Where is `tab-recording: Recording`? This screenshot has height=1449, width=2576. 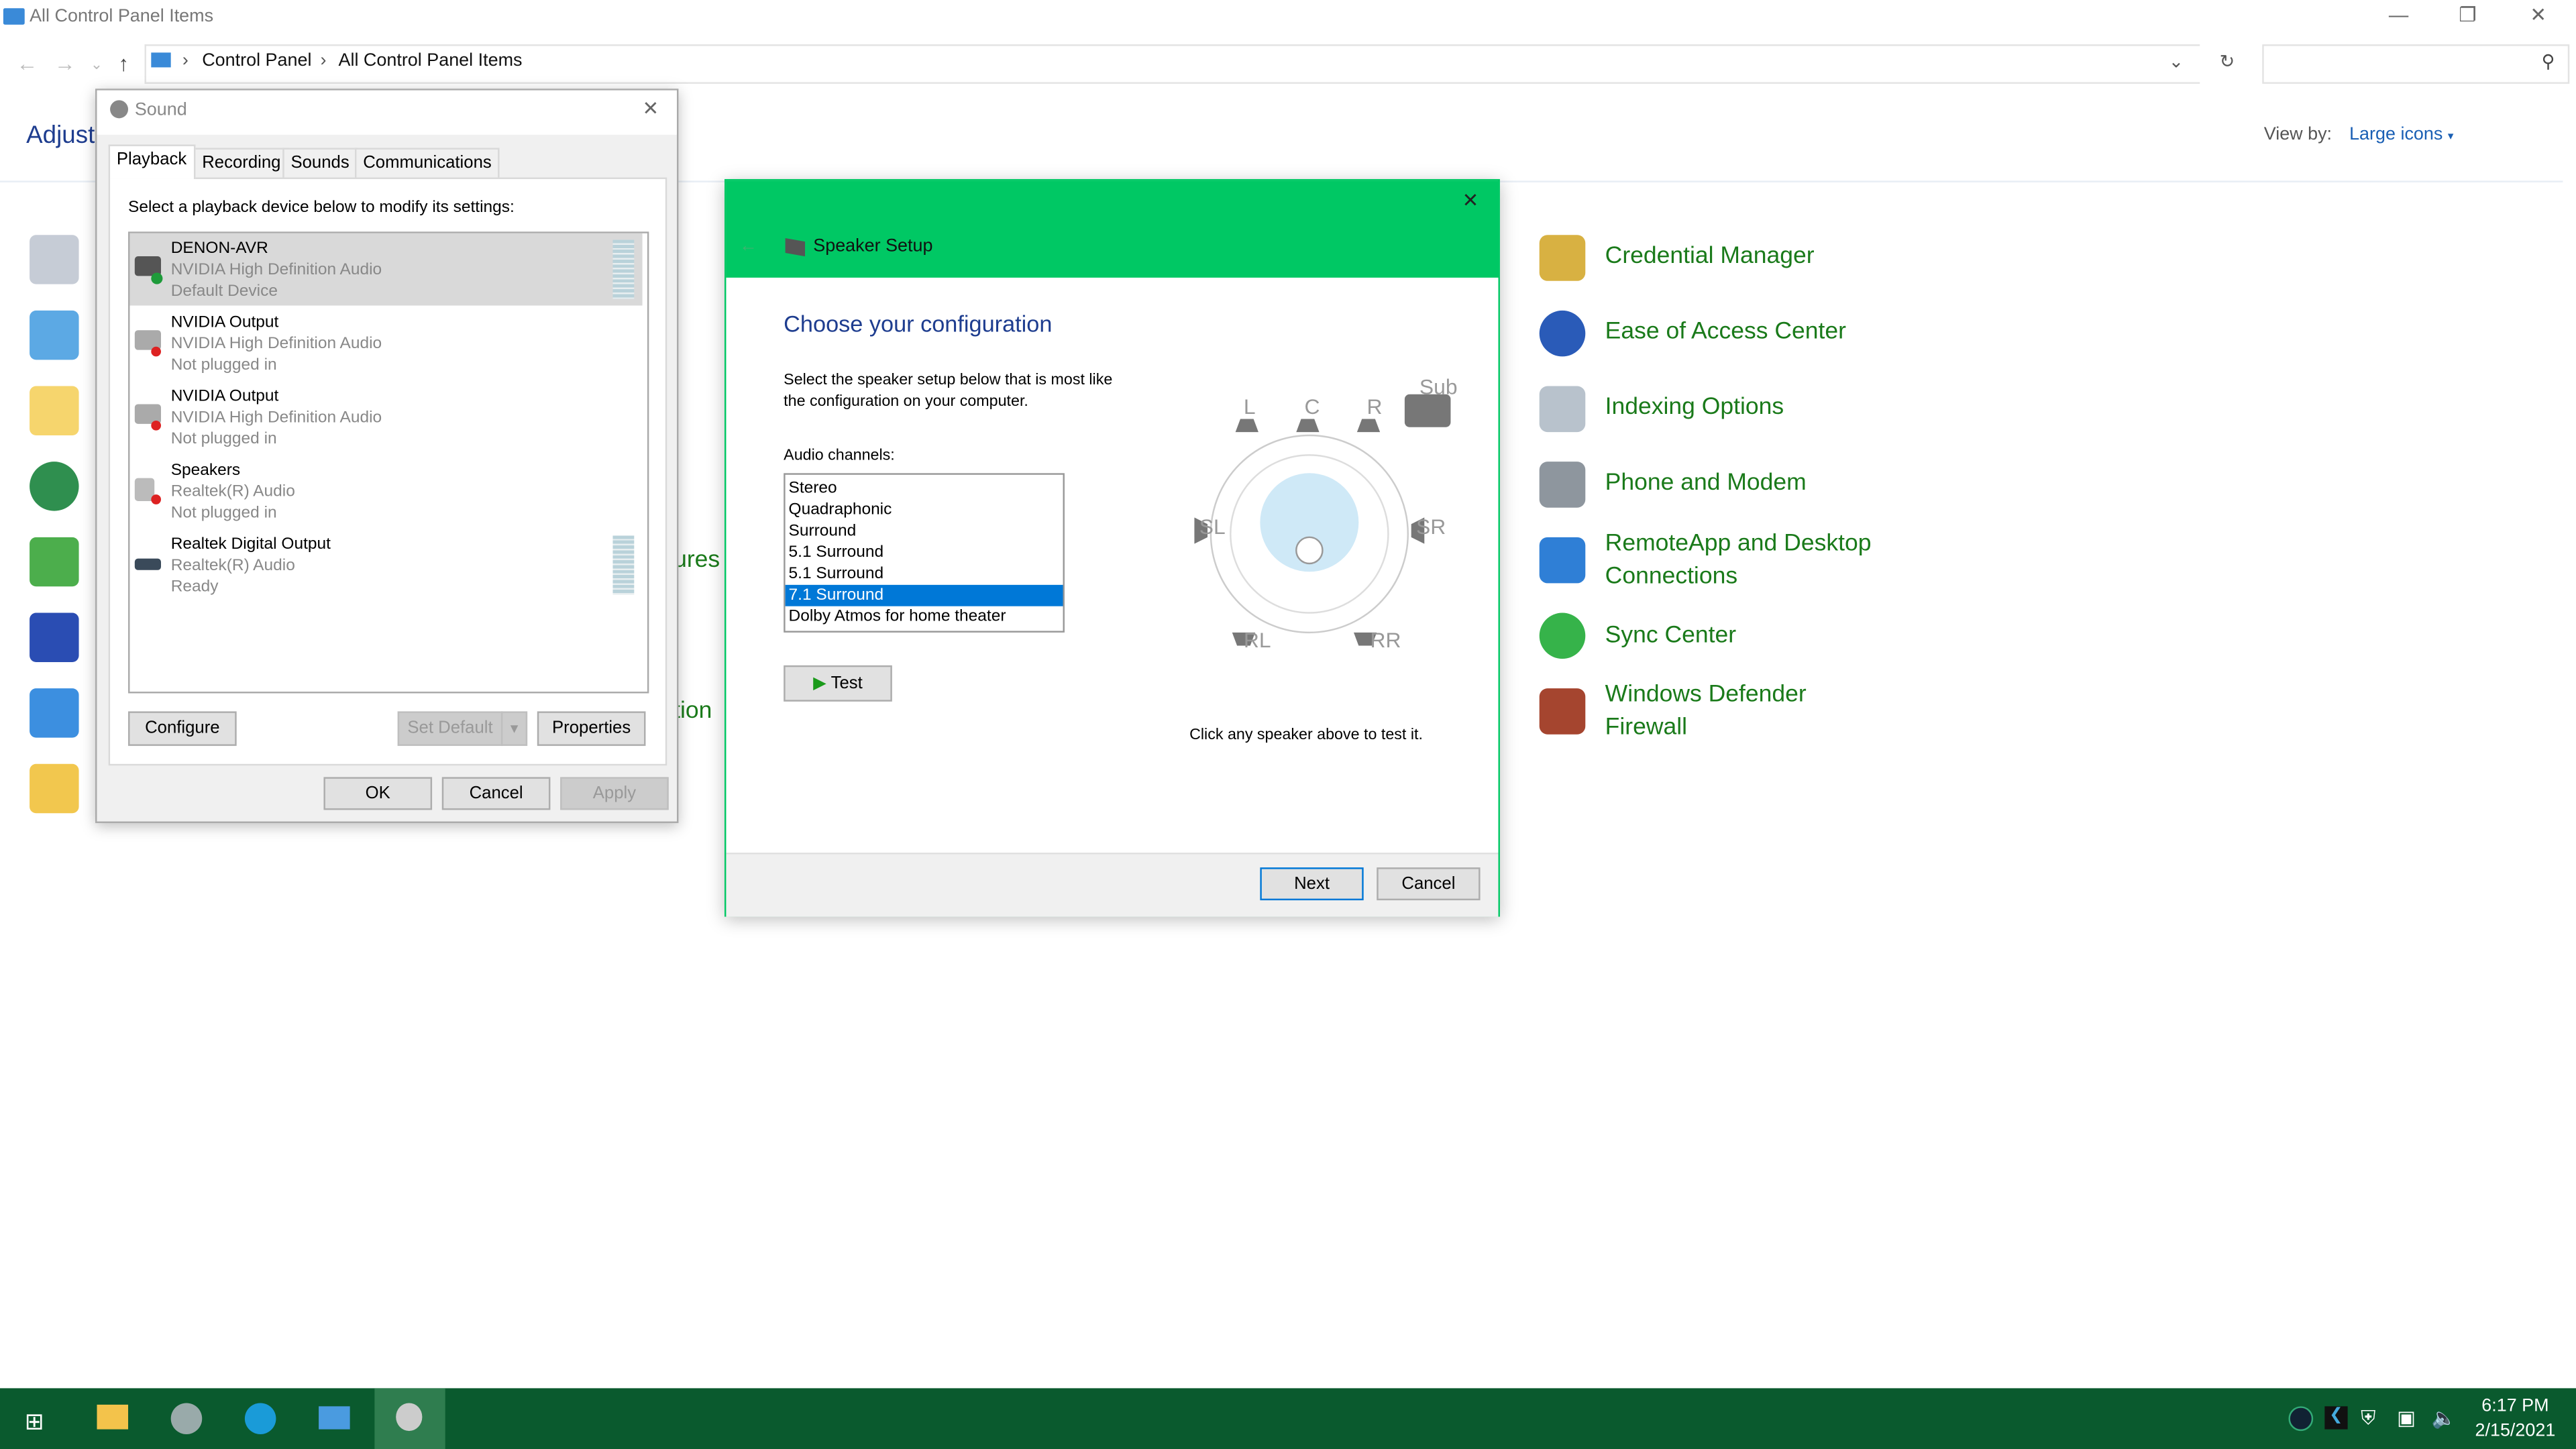
tab-recording: Recording is located at coordinates (241, 163).